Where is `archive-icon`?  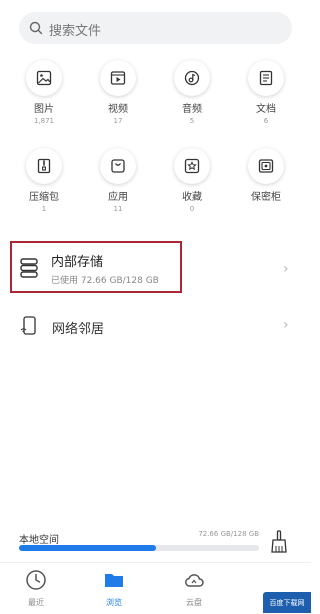 archive-icon is located at coordinates (44, 166).